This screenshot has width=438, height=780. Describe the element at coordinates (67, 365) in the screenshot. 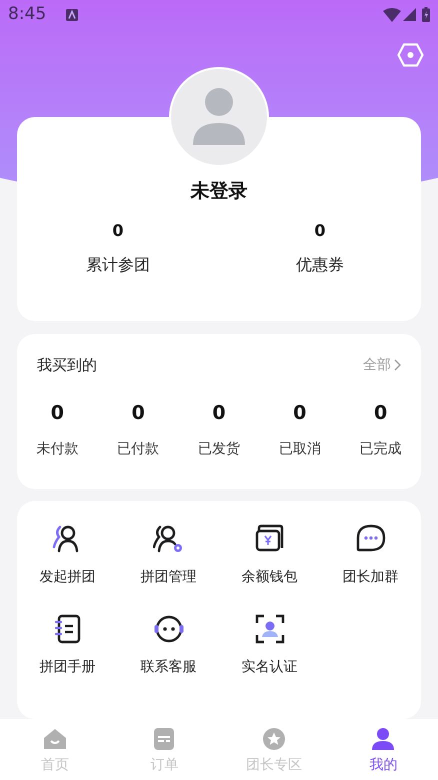

I see `section-title: 我买到的` at that location.